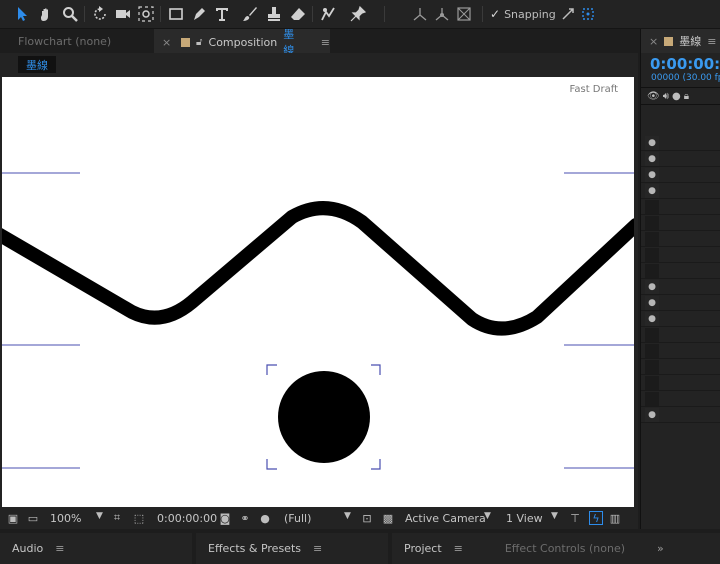  I want to click on show-snapshot-icon: ⚭, so click(245, 518).